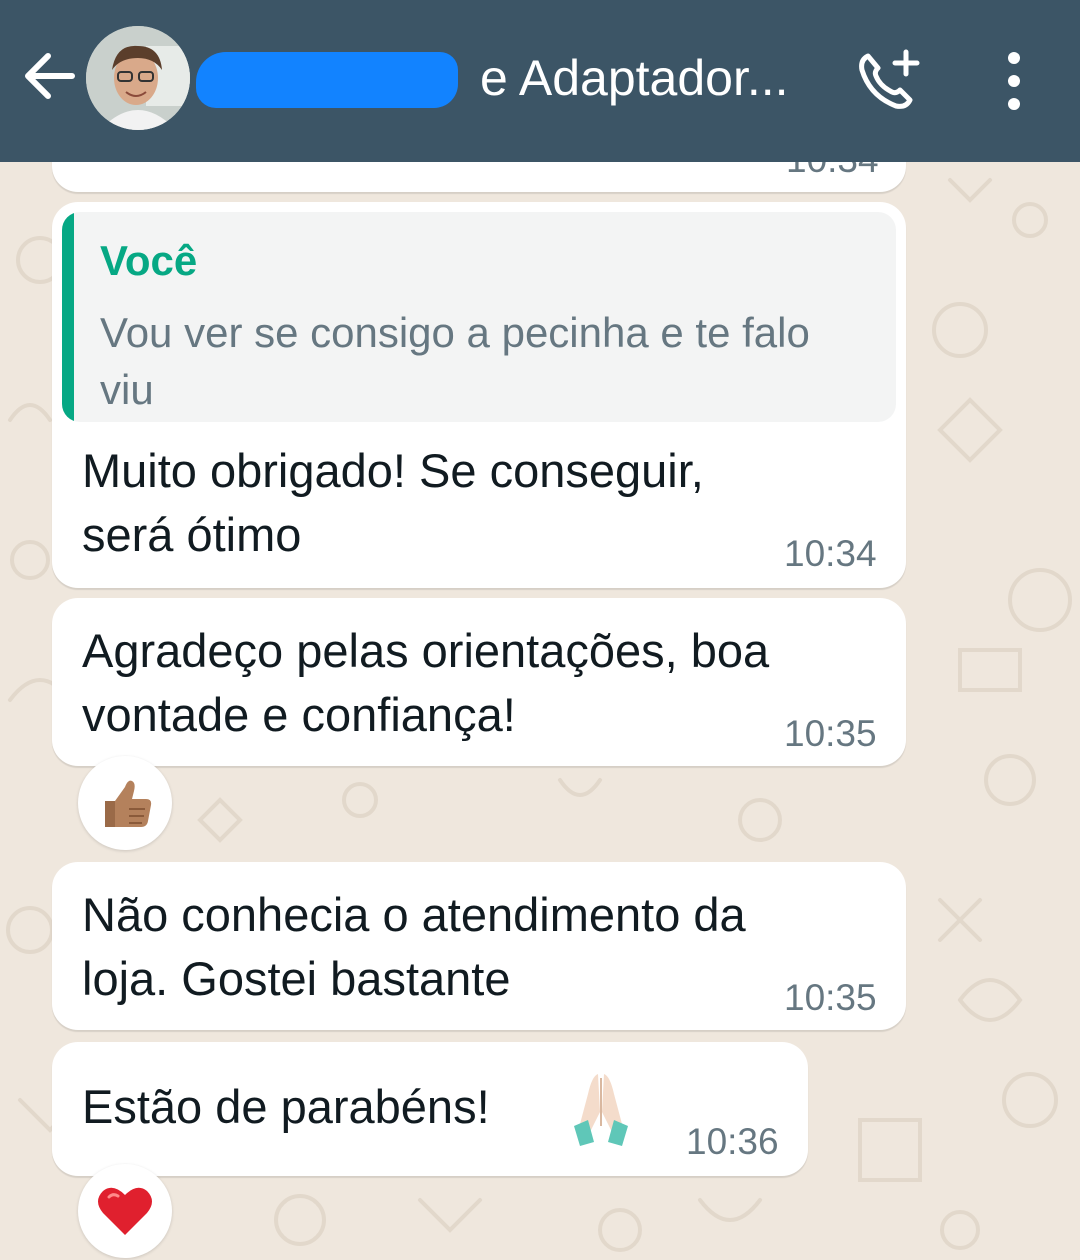  Describe the element at coordinates (299, 714) in the screenshot. I see `message-text: vontade e confiança!` at that location.